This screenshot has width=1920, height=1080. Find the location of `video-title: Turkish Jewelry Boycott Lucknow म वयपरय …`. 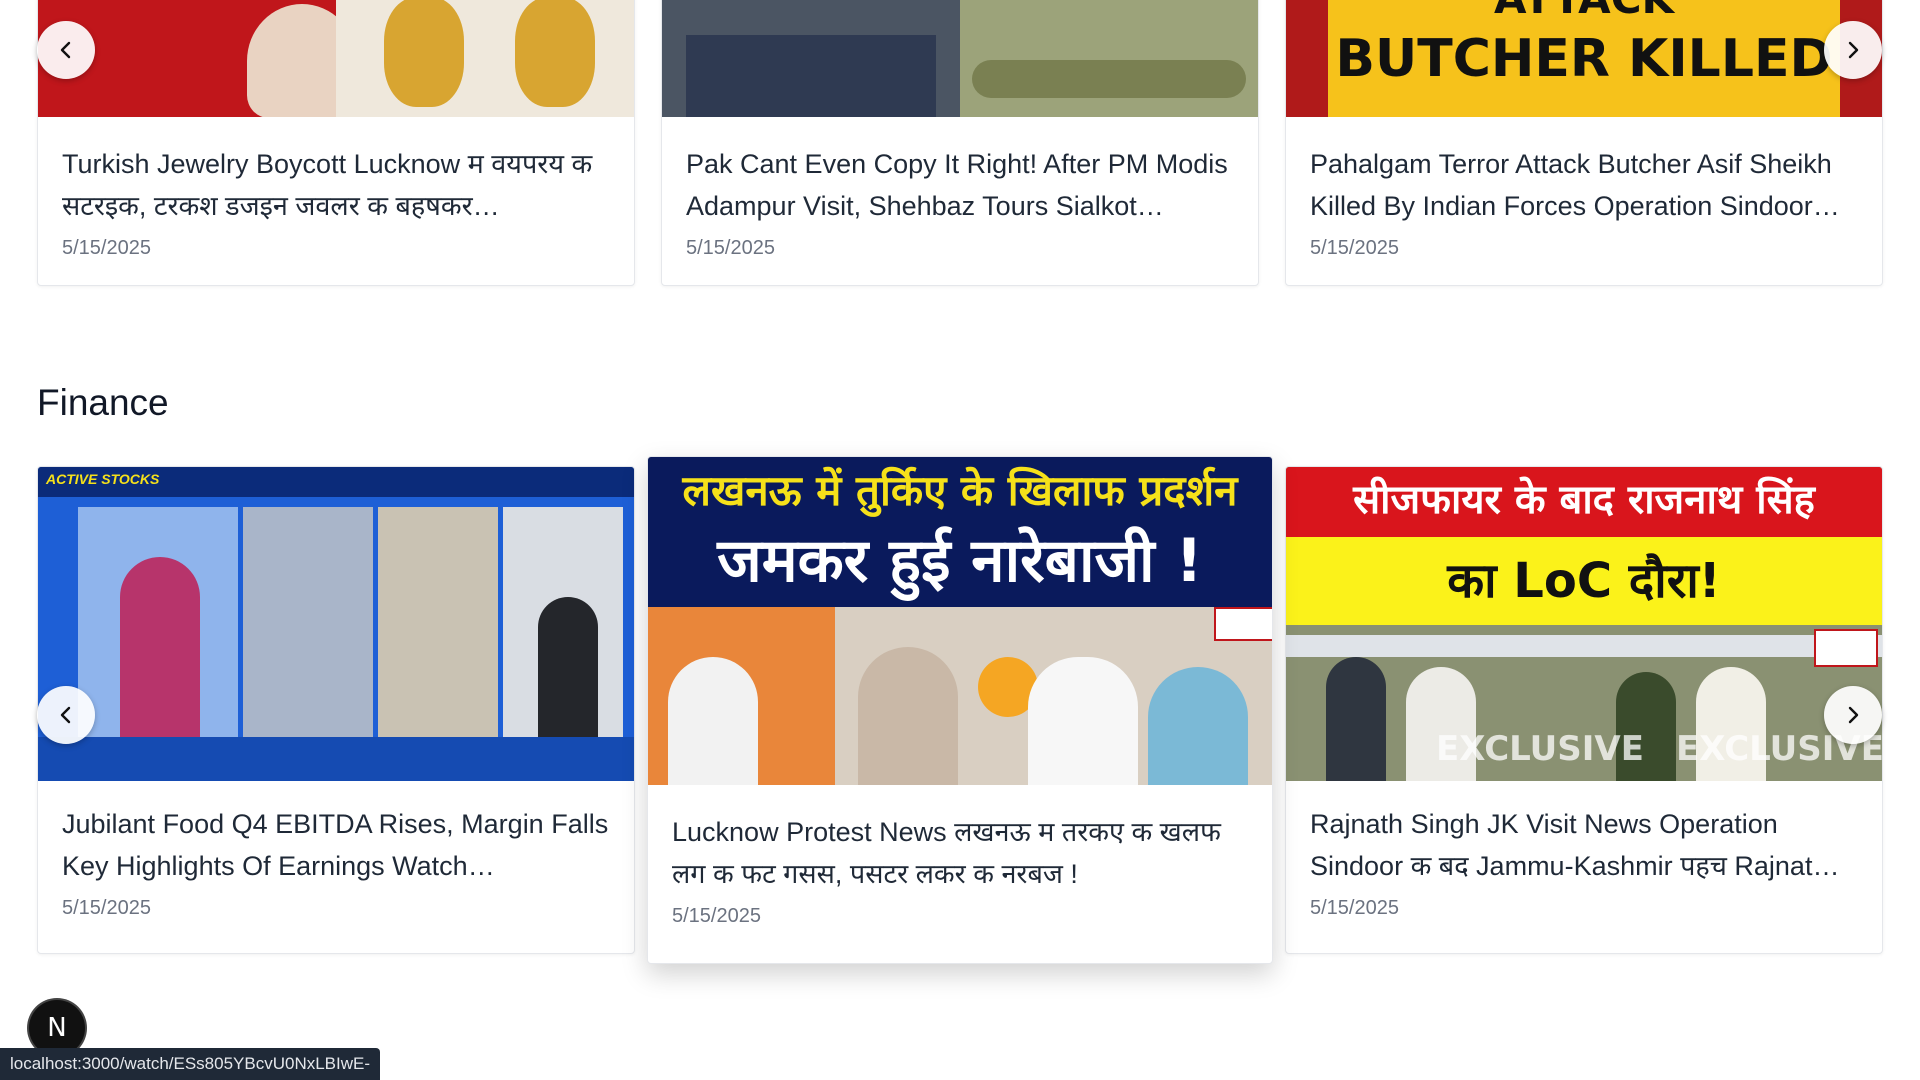

video-title: Turkish Jewelry Boycott Lucknow म वयपरय … is located at coordinates (336, 185).